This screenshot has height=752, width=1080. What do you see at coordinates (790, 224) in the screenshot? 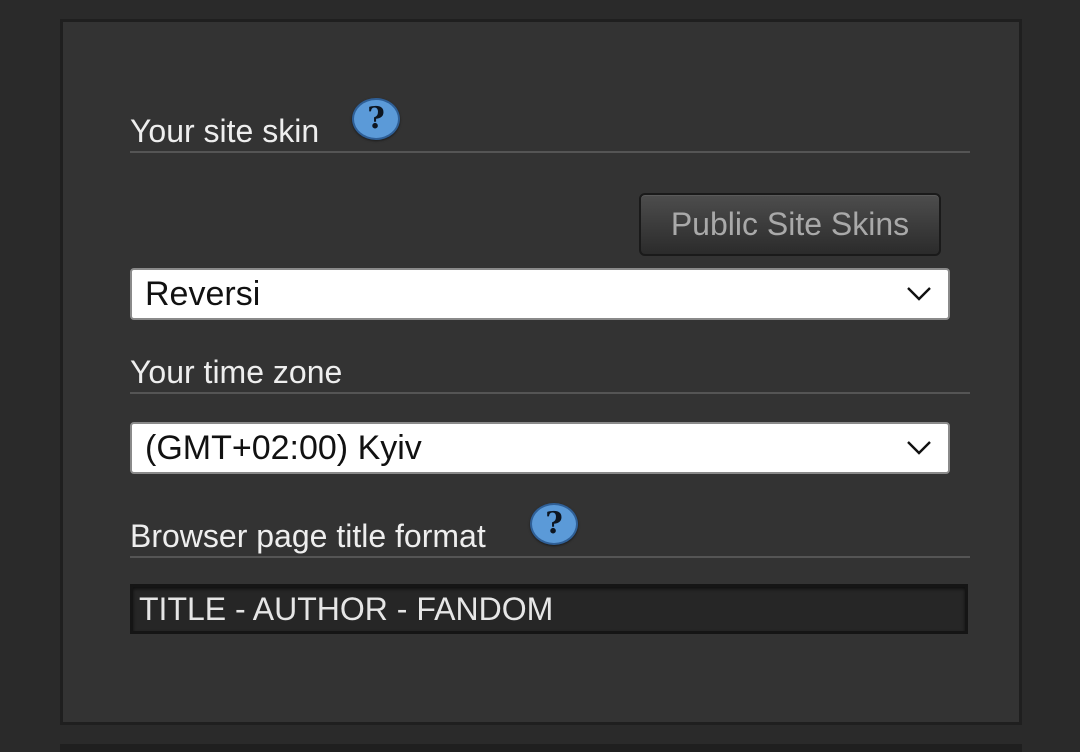
I see `public-site-skins-button: Public Site Skins` at bounding box center [790, 224].